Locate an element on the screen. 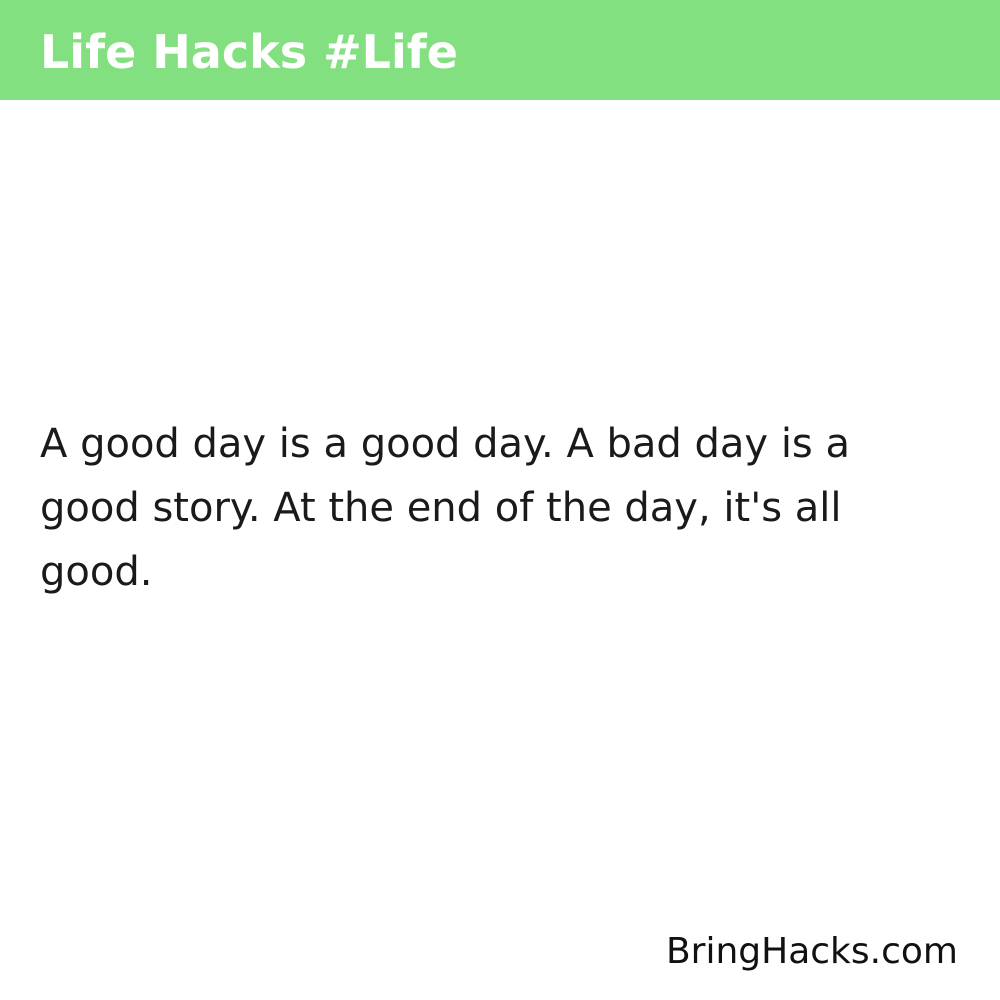  page-title: Life Hacks #Life is located at coordinates (249, 52).